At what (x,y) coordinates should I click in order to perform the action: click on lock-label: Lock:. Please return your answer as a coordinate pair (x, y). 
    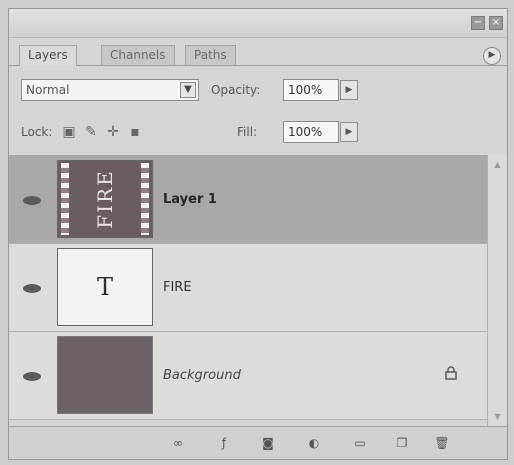
    Looking at the image, I should click on (37, 132).